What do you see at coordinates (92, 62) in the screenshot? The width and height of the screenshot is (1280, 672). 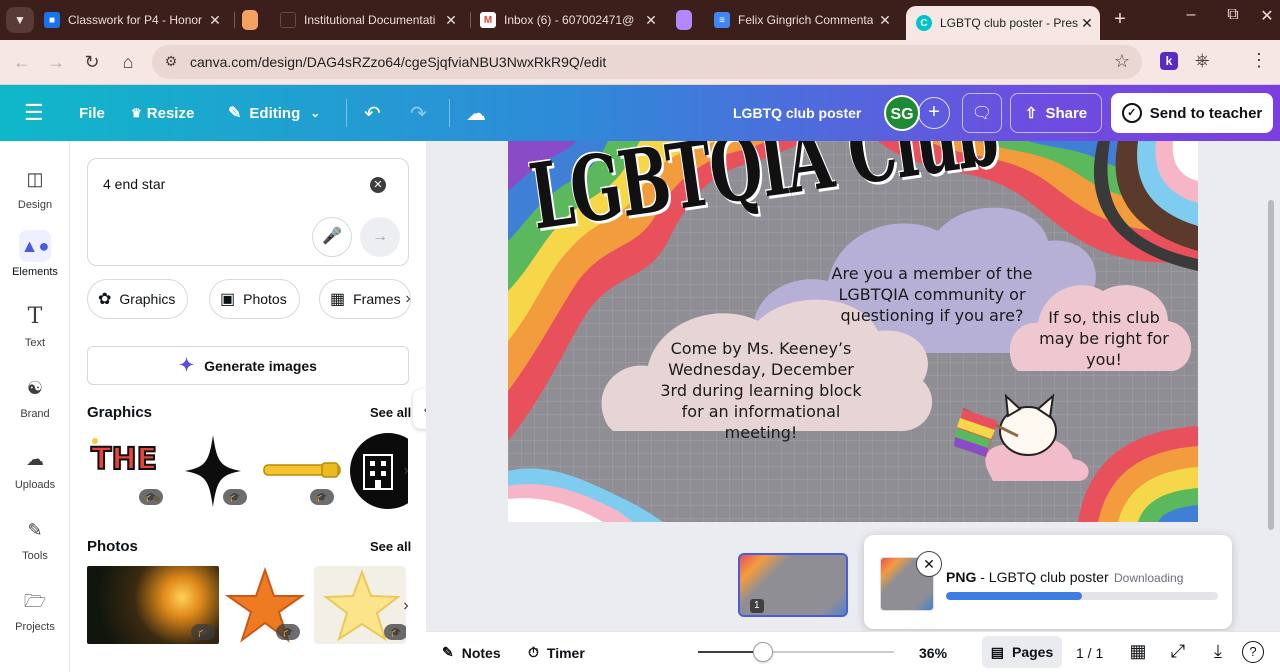 I see `reload-icon: ↻` at bounding box center [92, 62].